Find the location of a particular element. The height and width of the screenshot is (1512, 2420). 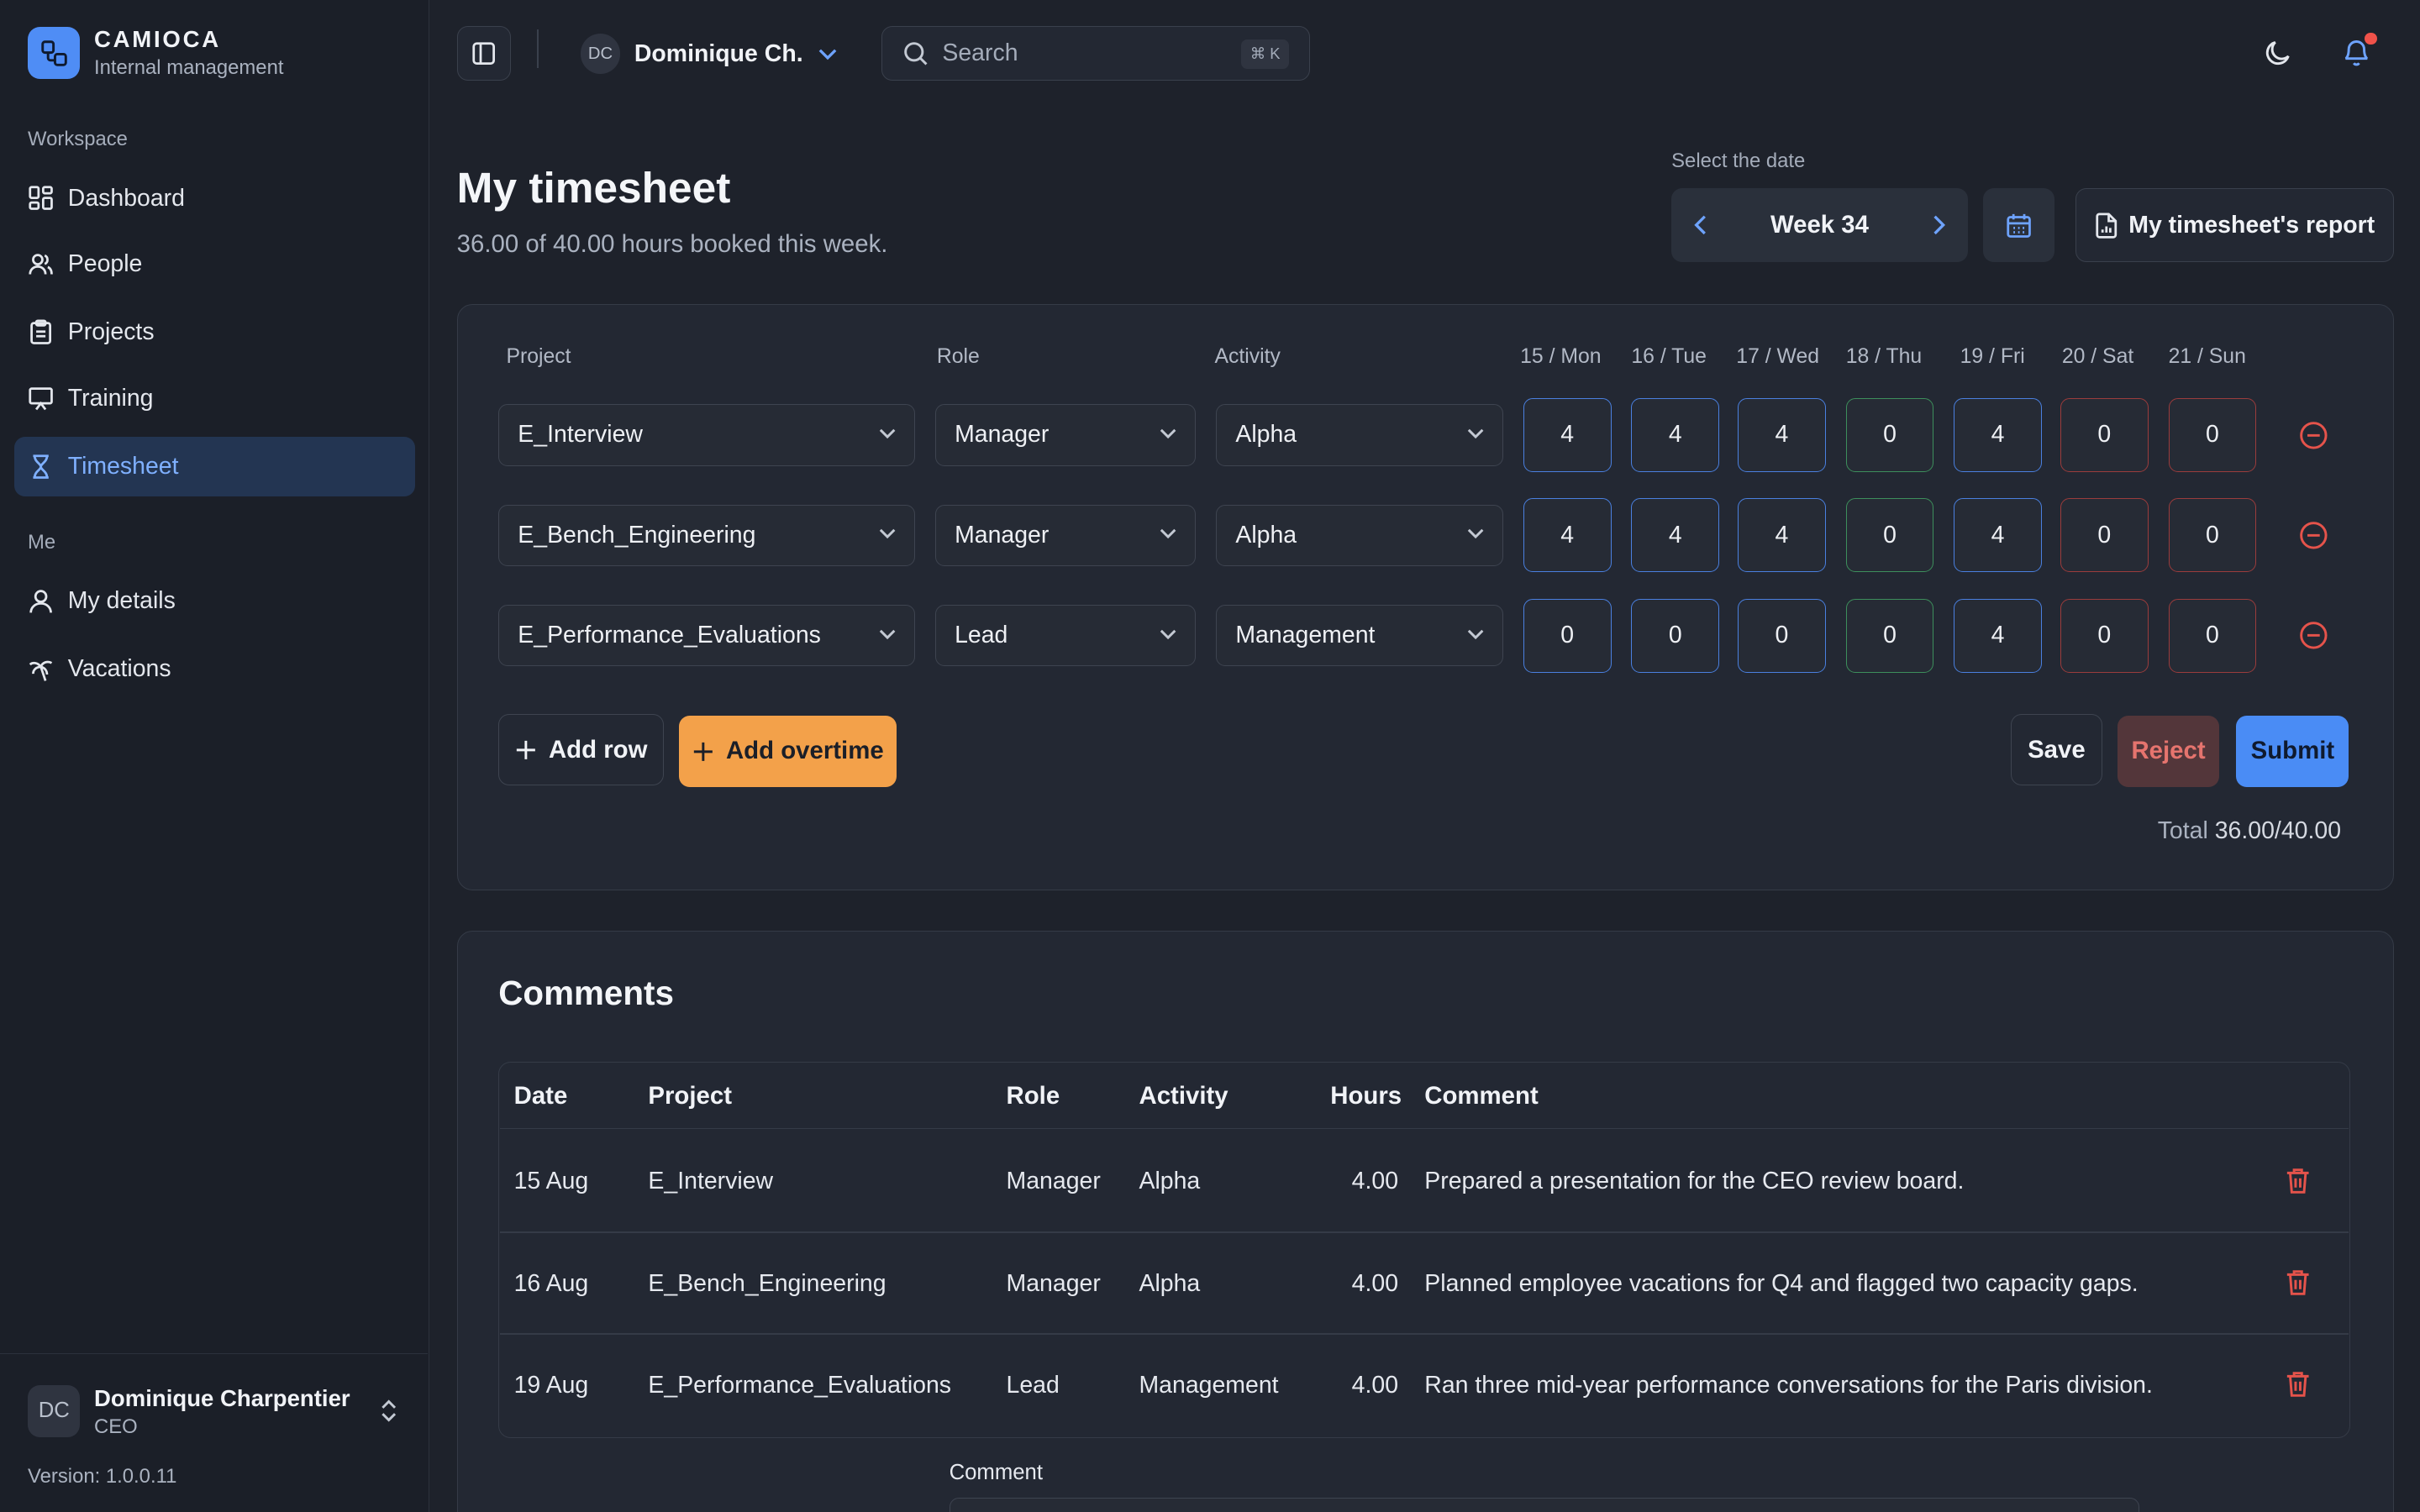

account-switcher: DC Dominique Ch. is located at coordinates (708, 54).